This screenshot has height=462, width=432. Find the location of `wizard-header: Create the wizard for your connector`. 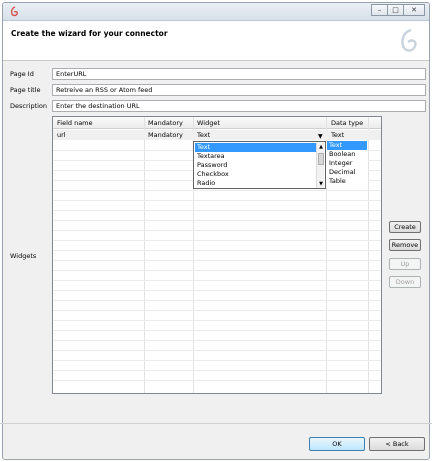

wizard-header: Create the wizard for your connector is located at coordinates (216, 41).